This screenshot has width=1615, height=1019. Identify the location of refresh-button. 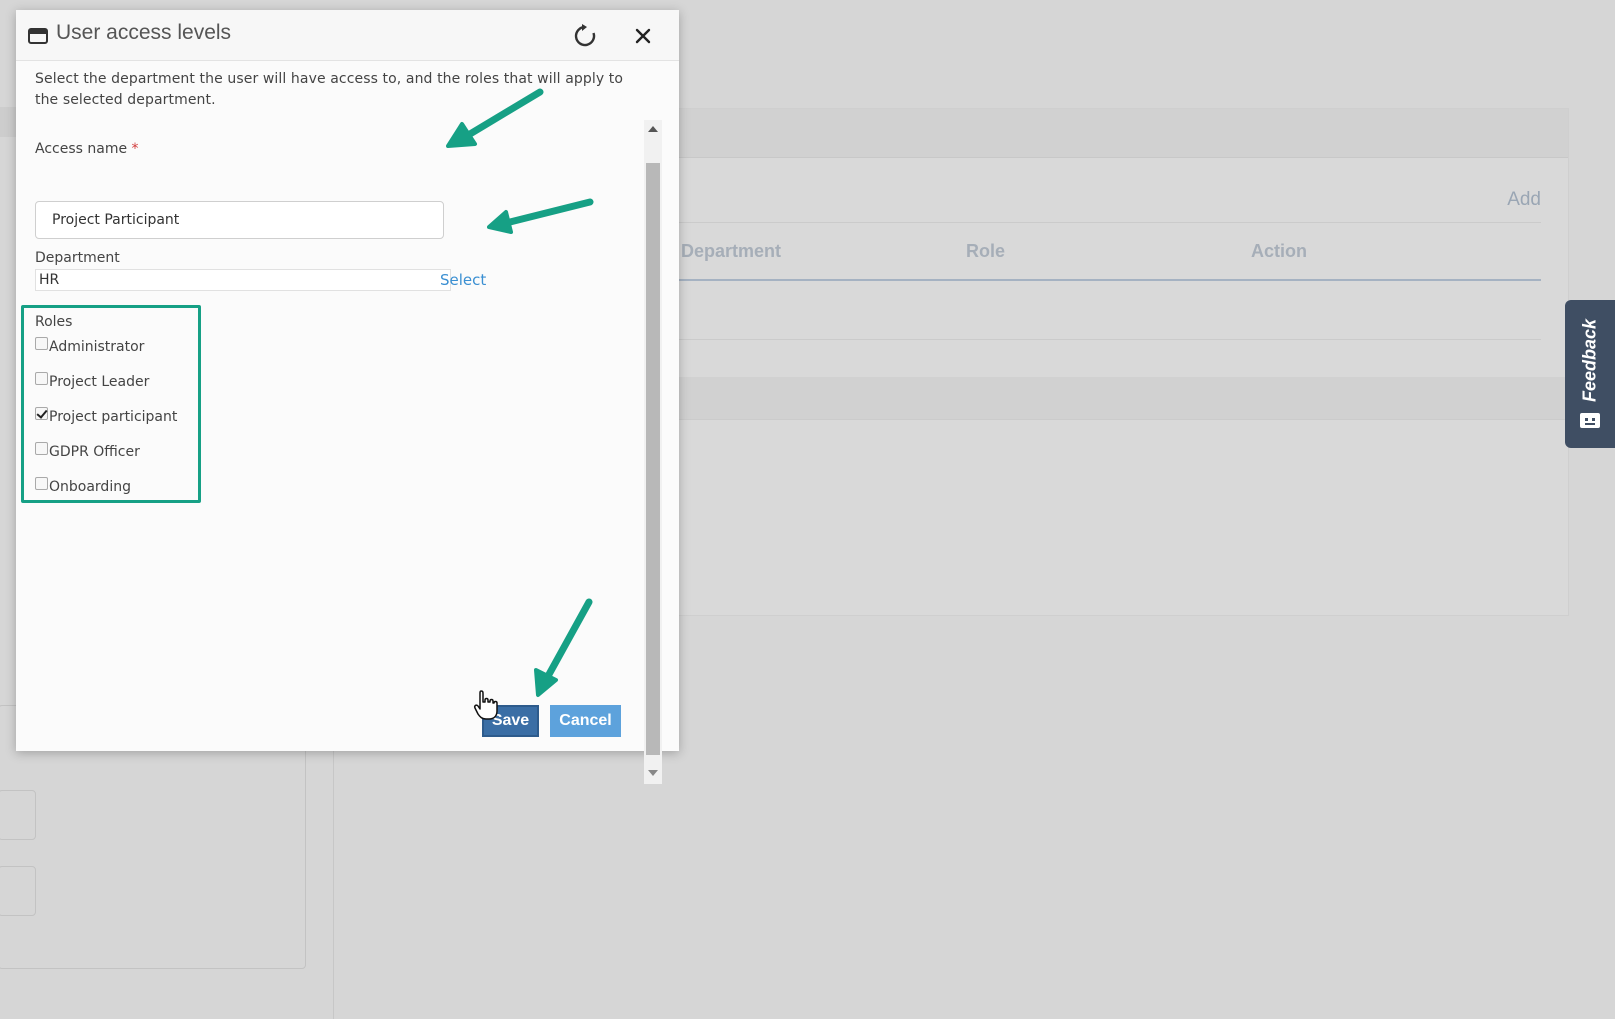
(585, 36).